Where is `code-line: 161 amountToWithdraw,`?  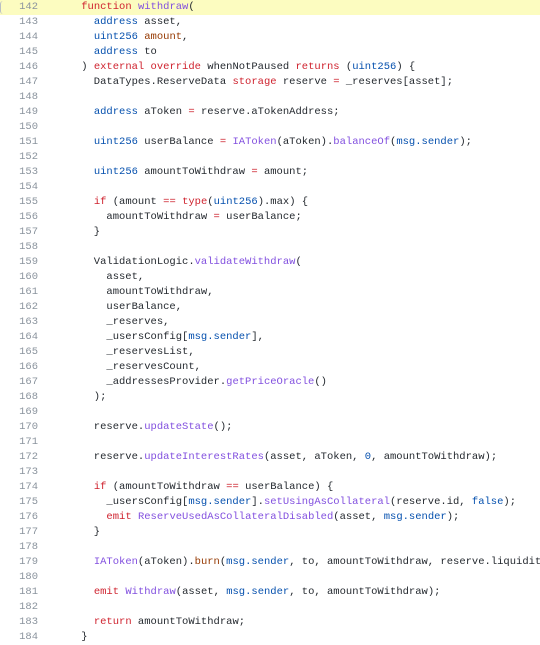
code-line: 161 amountToWithdraw, is located at coordinates (270, 292).